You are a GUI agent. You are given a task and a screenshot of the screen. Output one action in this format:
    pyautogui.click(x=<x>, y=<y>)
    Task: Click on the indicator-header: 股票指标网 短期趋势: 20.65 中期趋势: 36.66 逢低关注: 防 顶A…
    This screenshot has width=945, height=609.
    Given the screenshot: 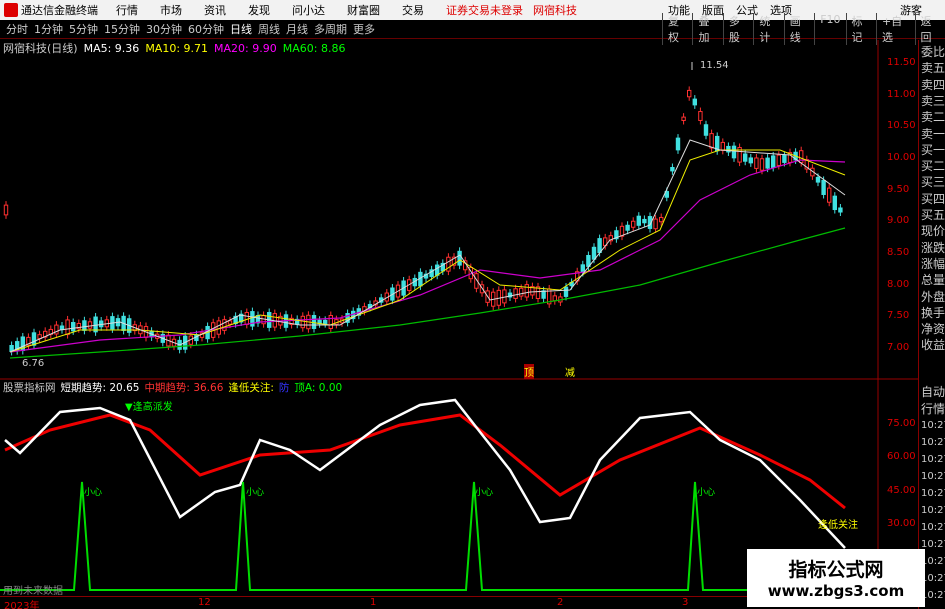 What is the action you would take?
    pyautogui.click(x=171, y=387)
    